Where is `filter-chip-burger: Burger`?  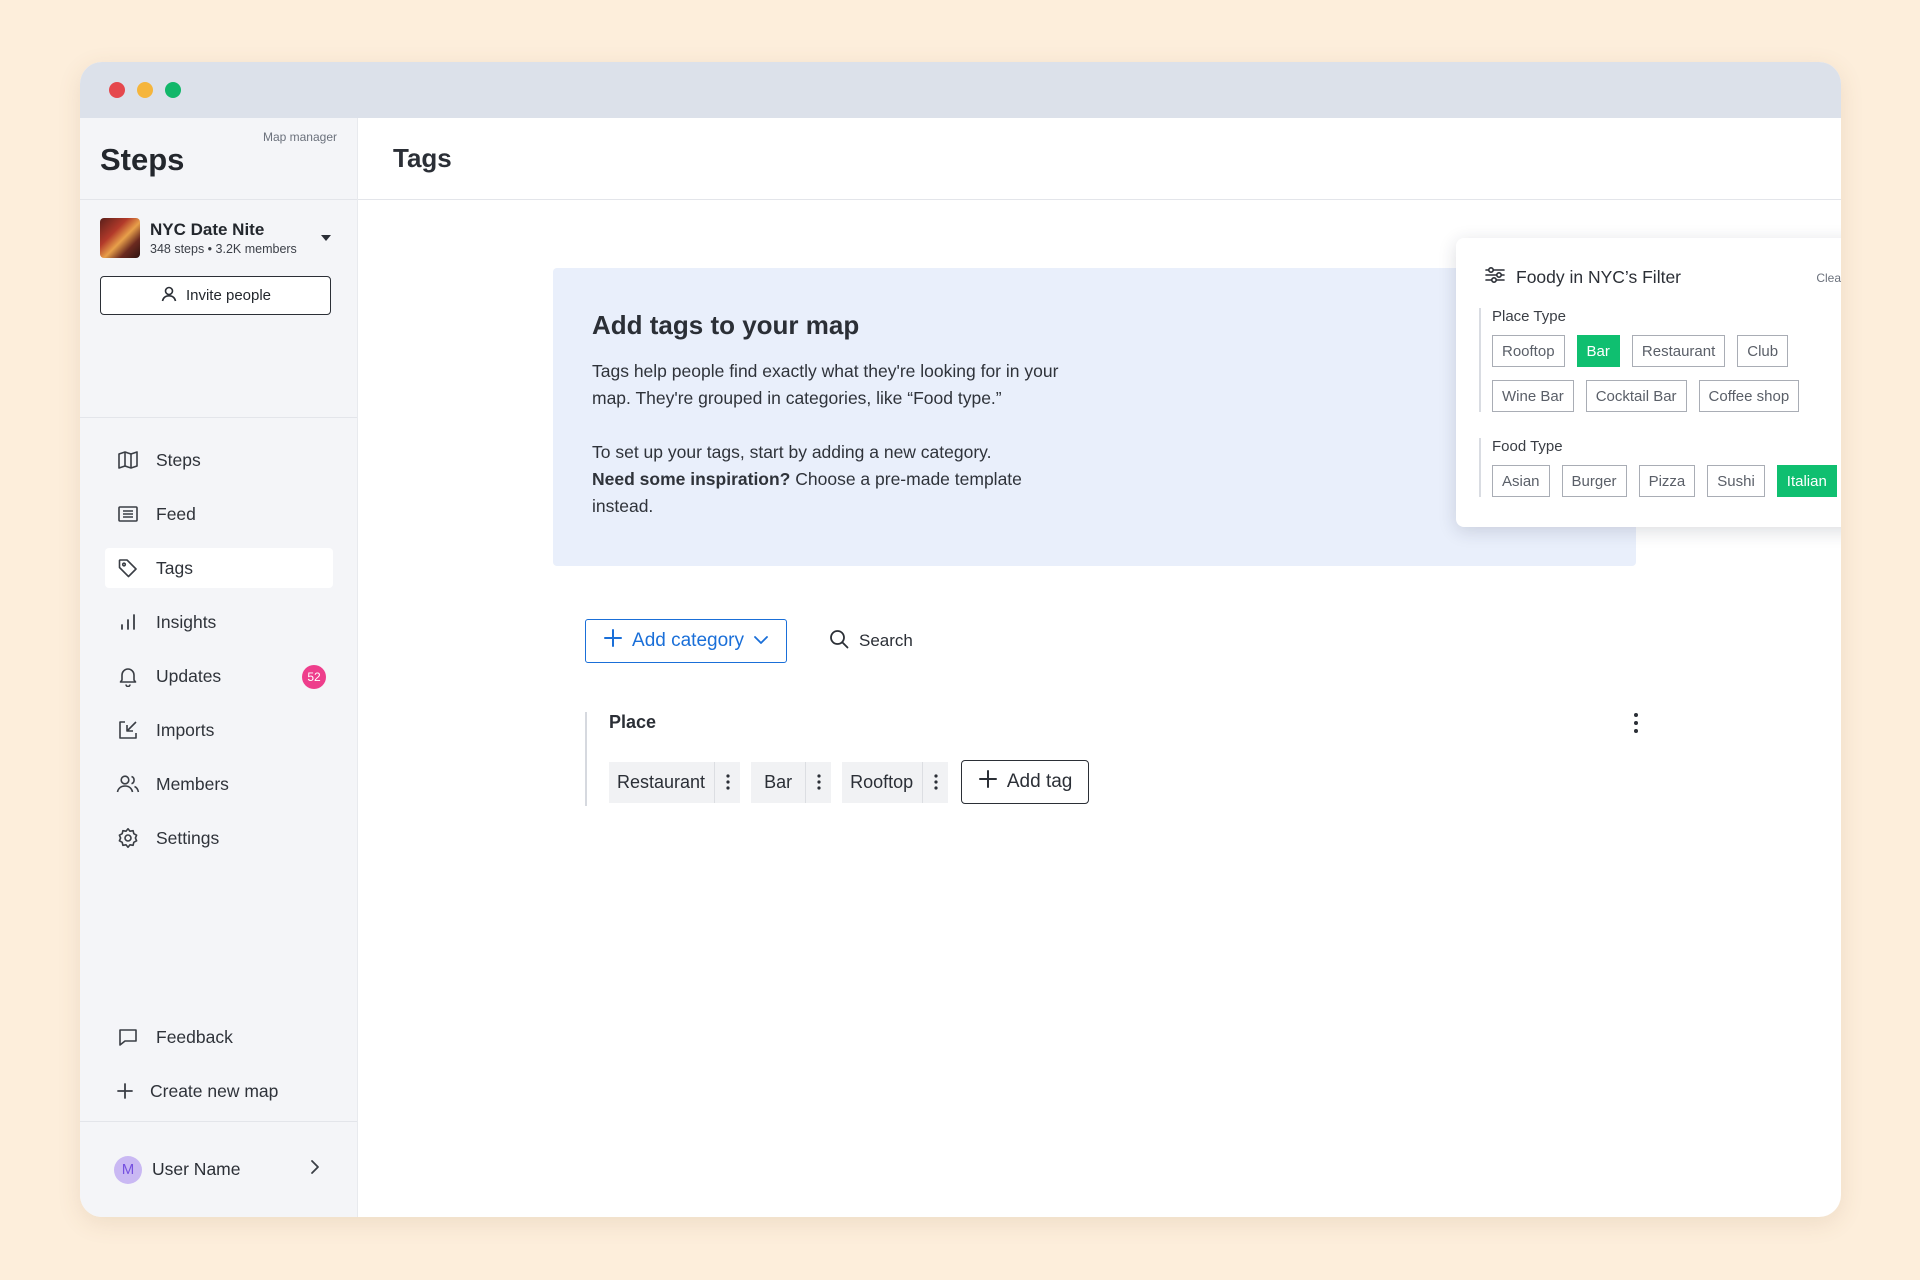
filter-chip-burger: Burger is located at coordinates (1594, 481).